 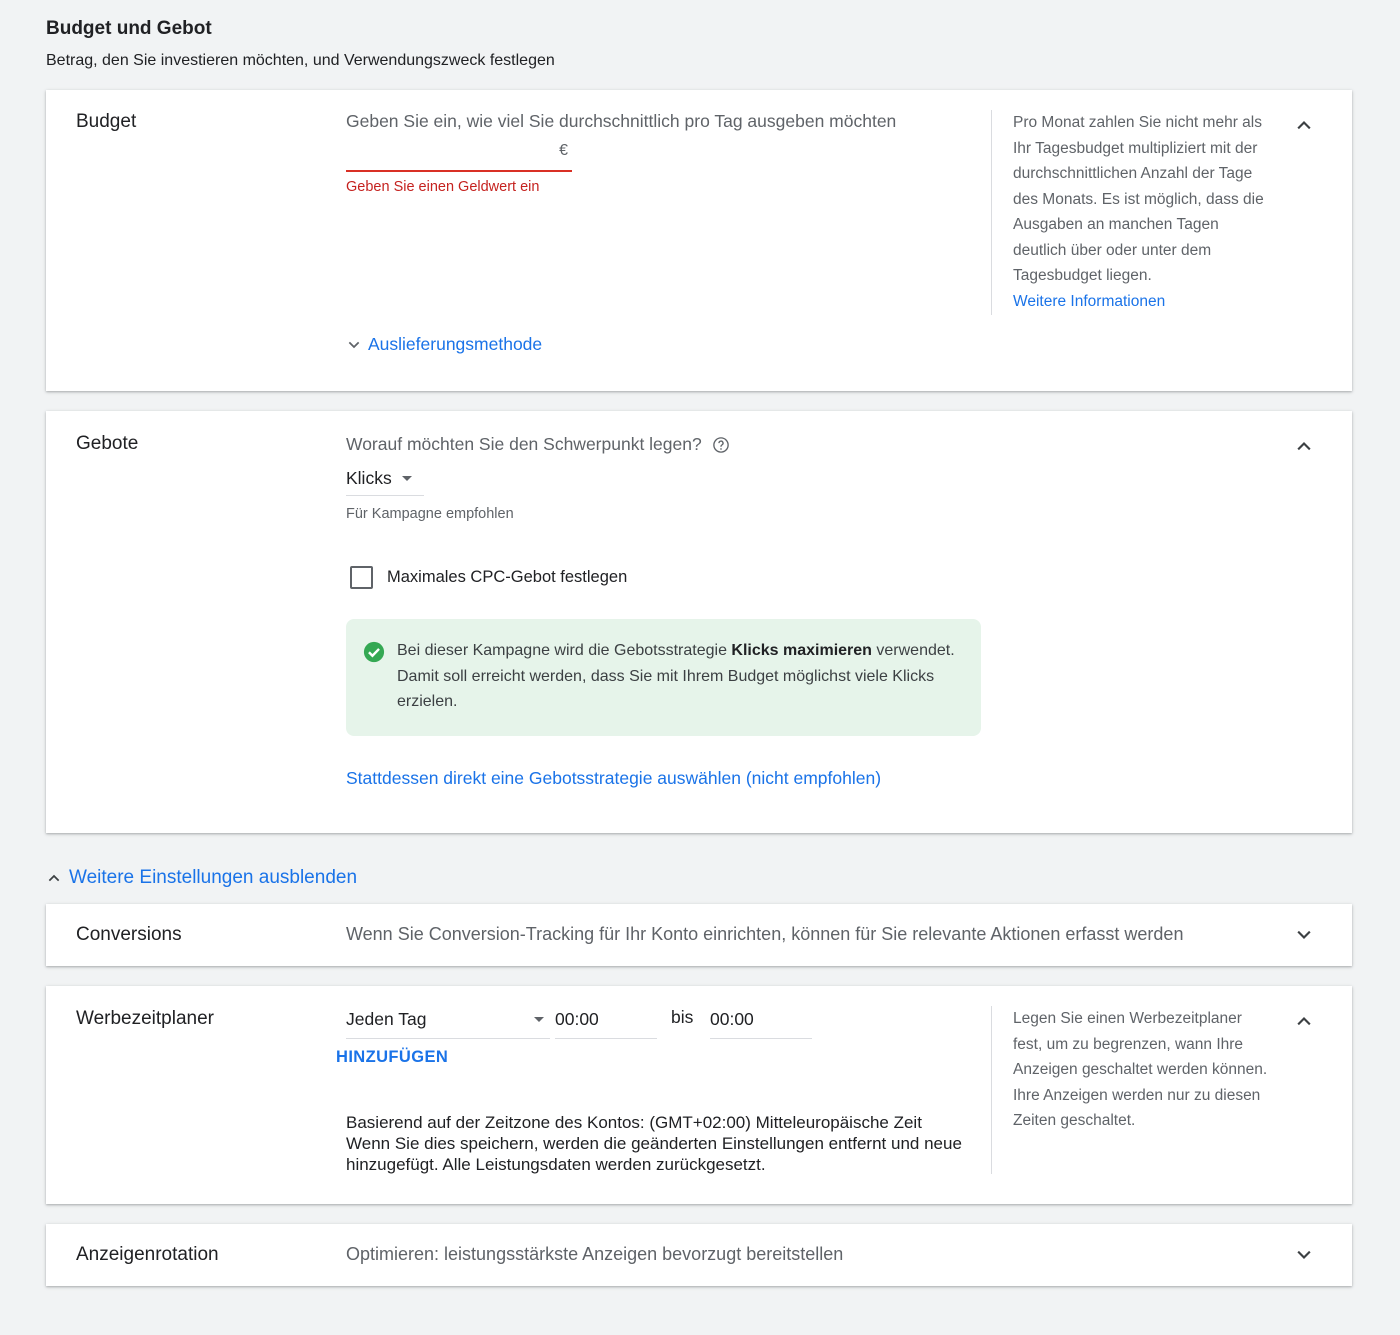 I want to click on currency-symbol: €, so click(x=563, y=150).